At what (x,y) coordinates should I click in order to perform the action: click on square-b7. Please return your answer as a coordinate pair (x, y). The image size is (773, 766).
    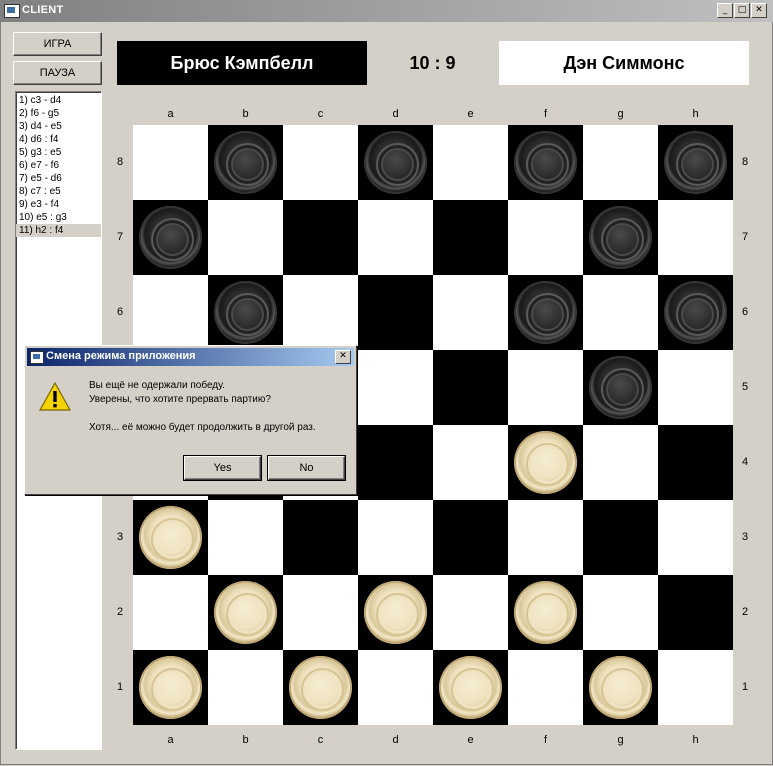
    Looking at the image, I should click on (245, 237).